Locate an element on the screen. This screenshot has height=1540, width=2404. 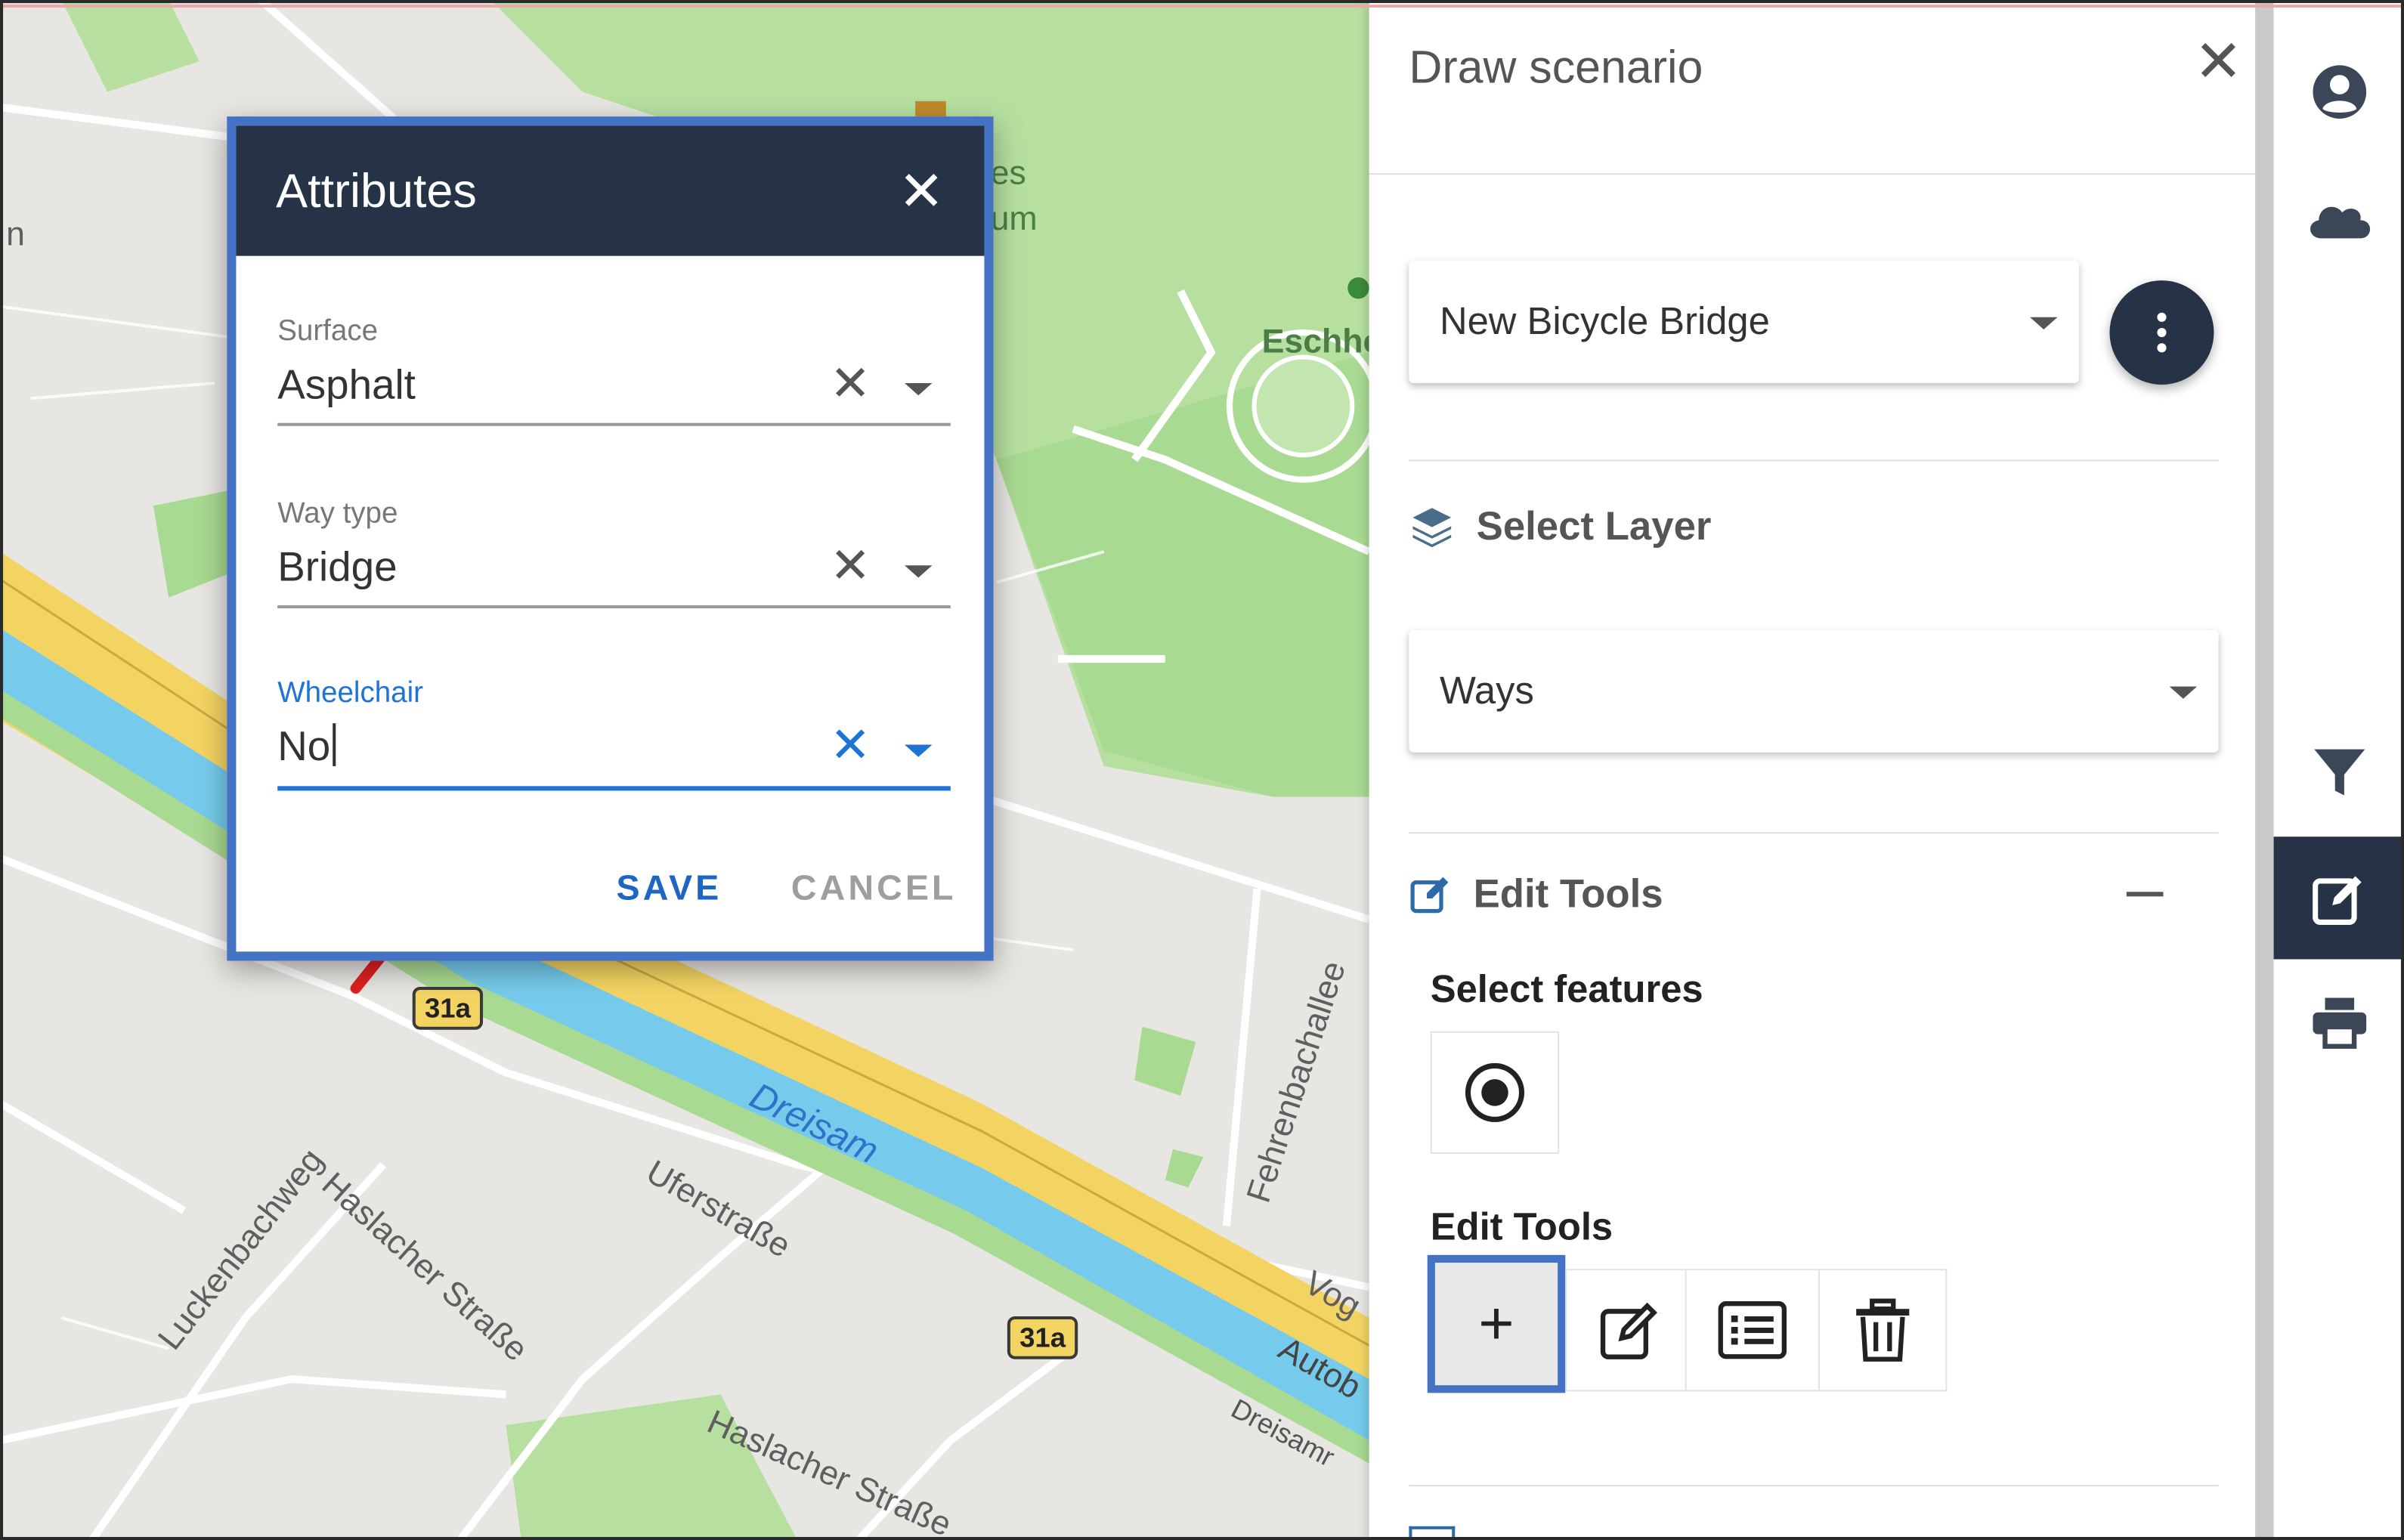
layers-icon is located at coordinates (1432, 527).